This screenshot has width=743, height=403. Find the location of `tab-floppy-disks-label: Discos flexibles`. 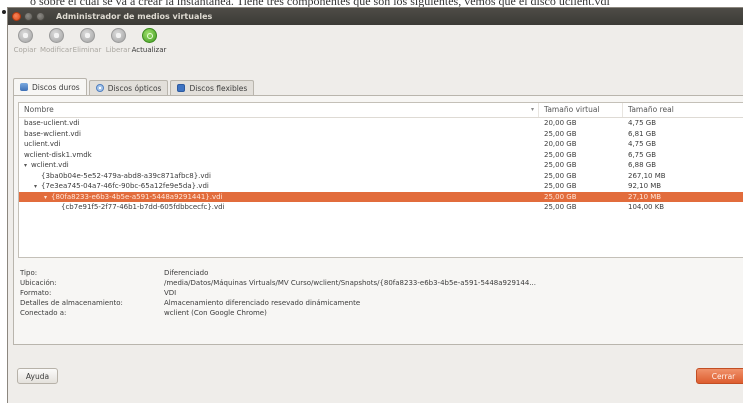

tab-floppy-disks-label: Discos flexibles is located at coordinates (218, 88).